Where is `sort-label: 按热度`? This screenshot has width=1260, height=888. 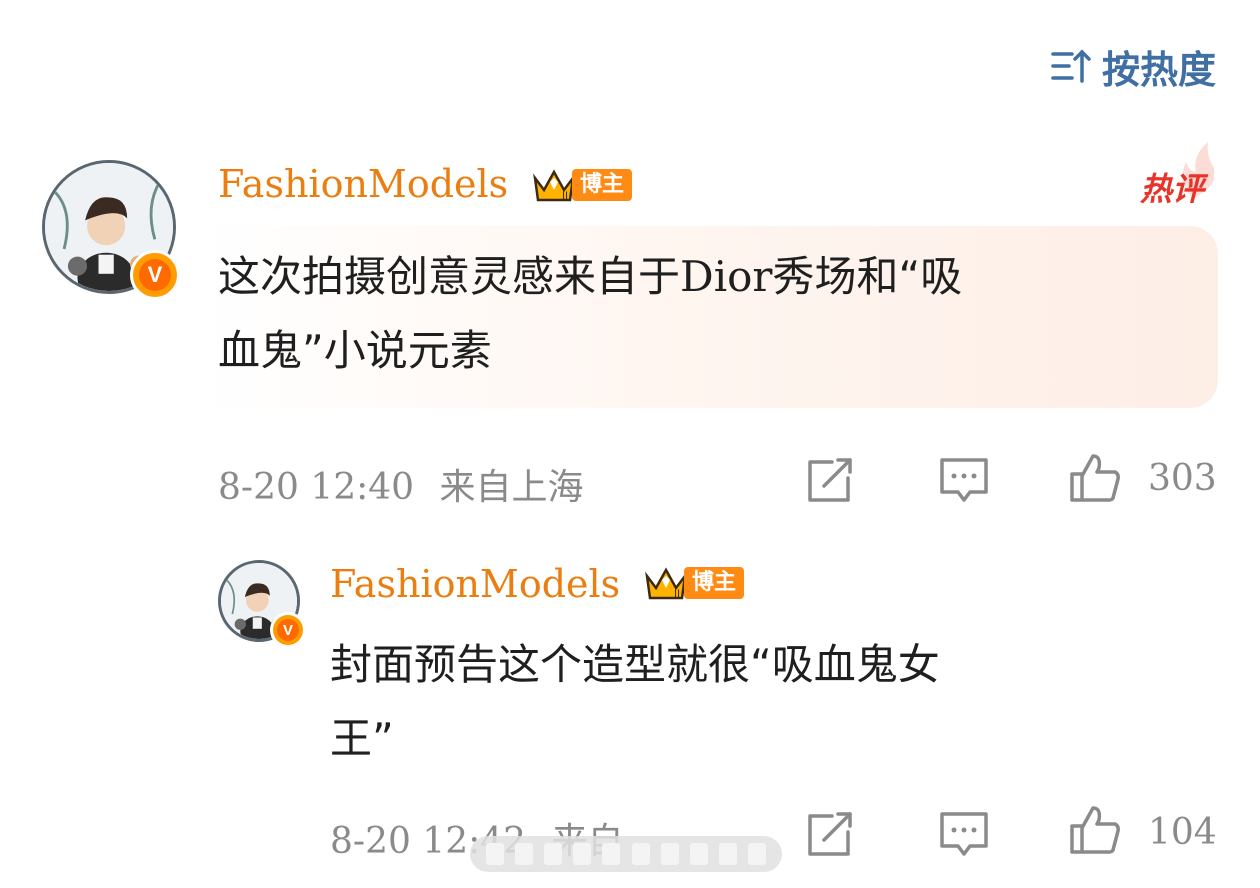
sort-label: 按热度 is located at coordinates (1158, 69).